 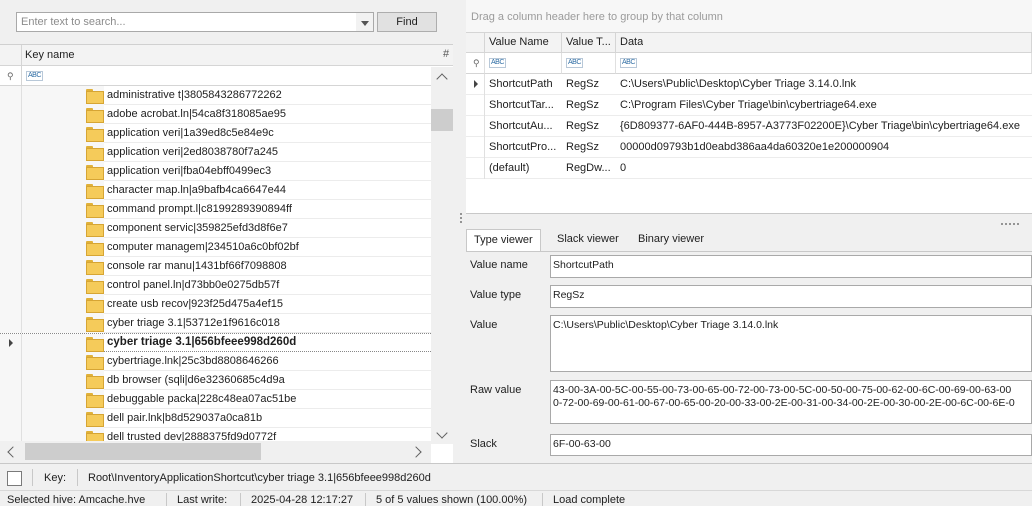 I want to click on pin-icon: ⚲, so click(x=476, y=63).